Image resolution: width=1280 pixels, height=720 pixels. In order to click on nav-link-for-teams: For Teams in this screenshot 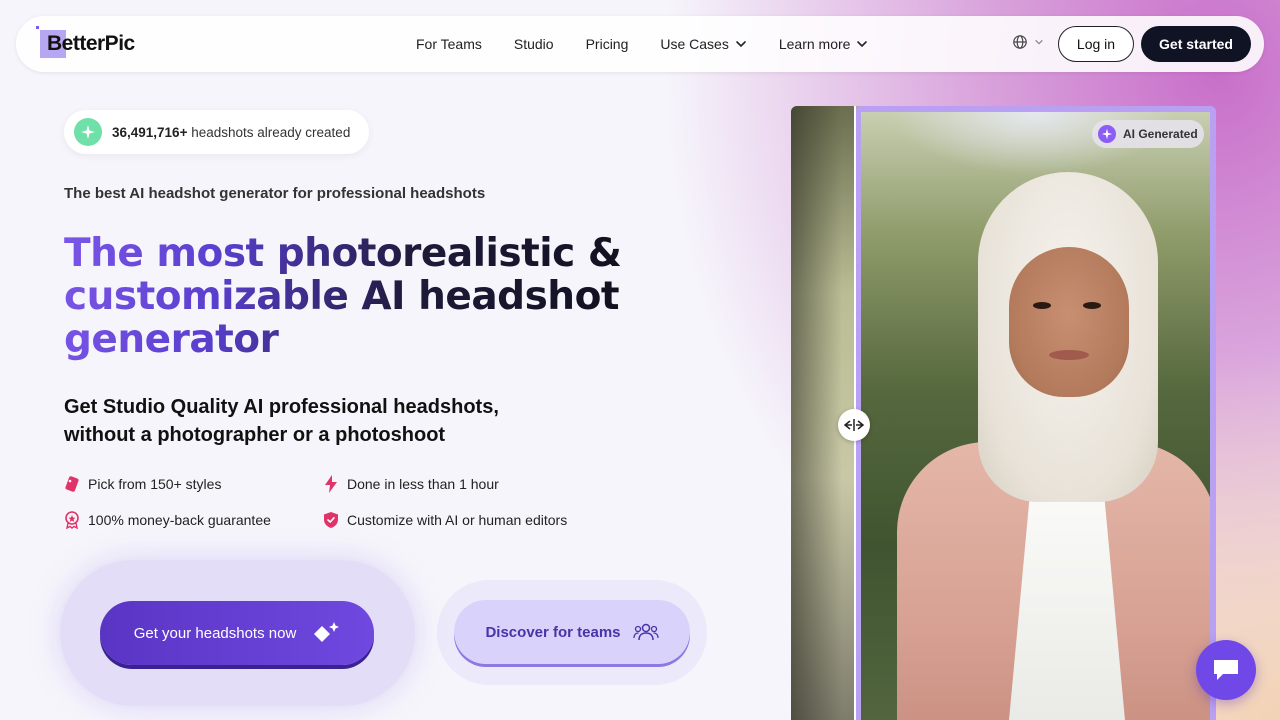, I will do `click(449, 44)`.